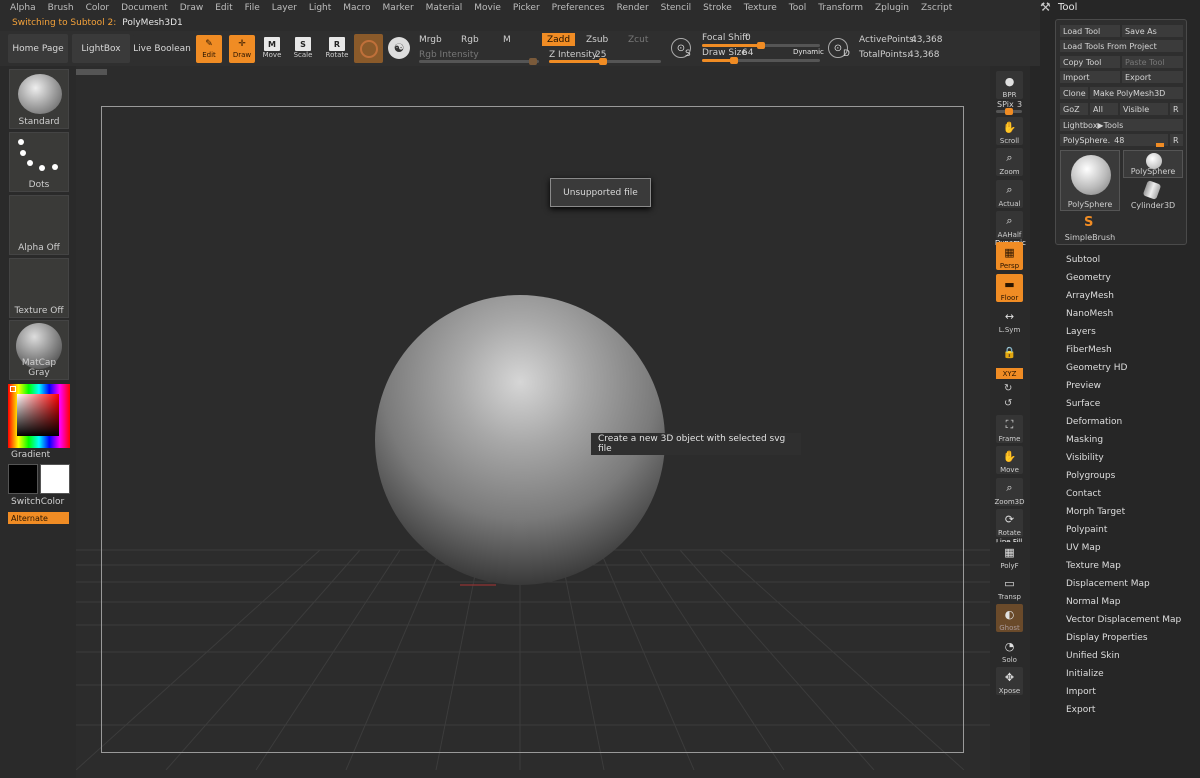 This screenshot has width=1200, height=778. What do you see at coordinates (1089, 350) in the screenshot?
I see `section-fibermesh: FiberMesh` at bounding box center [1089, 350].